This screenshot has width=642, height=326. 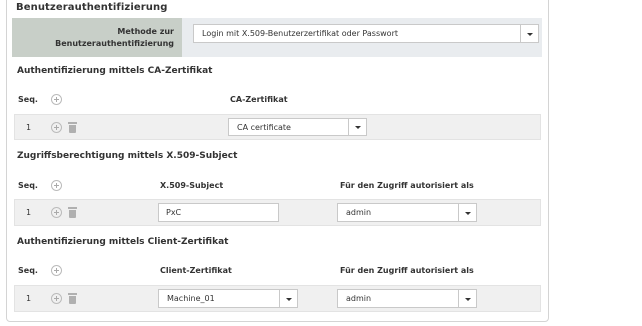 I want to click on client-certificate-value: Machine_01, so click(x=191, y=298).